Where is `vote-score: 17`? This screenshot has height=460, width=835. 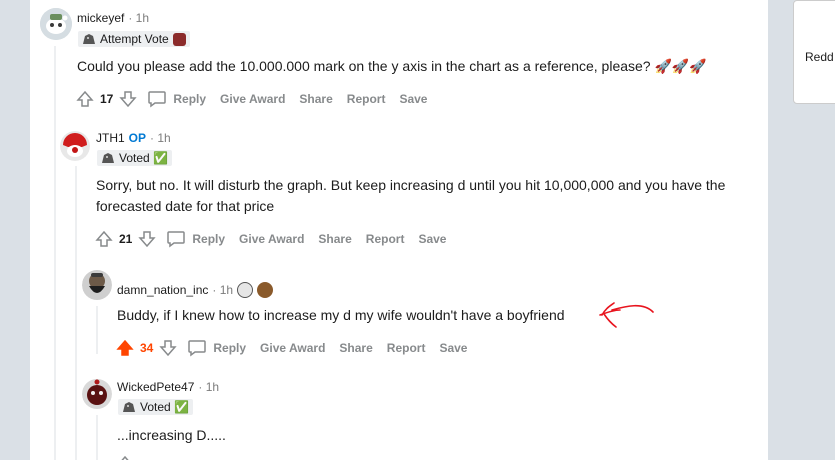
vote-score: 17 is located at coordinates (107, 99).